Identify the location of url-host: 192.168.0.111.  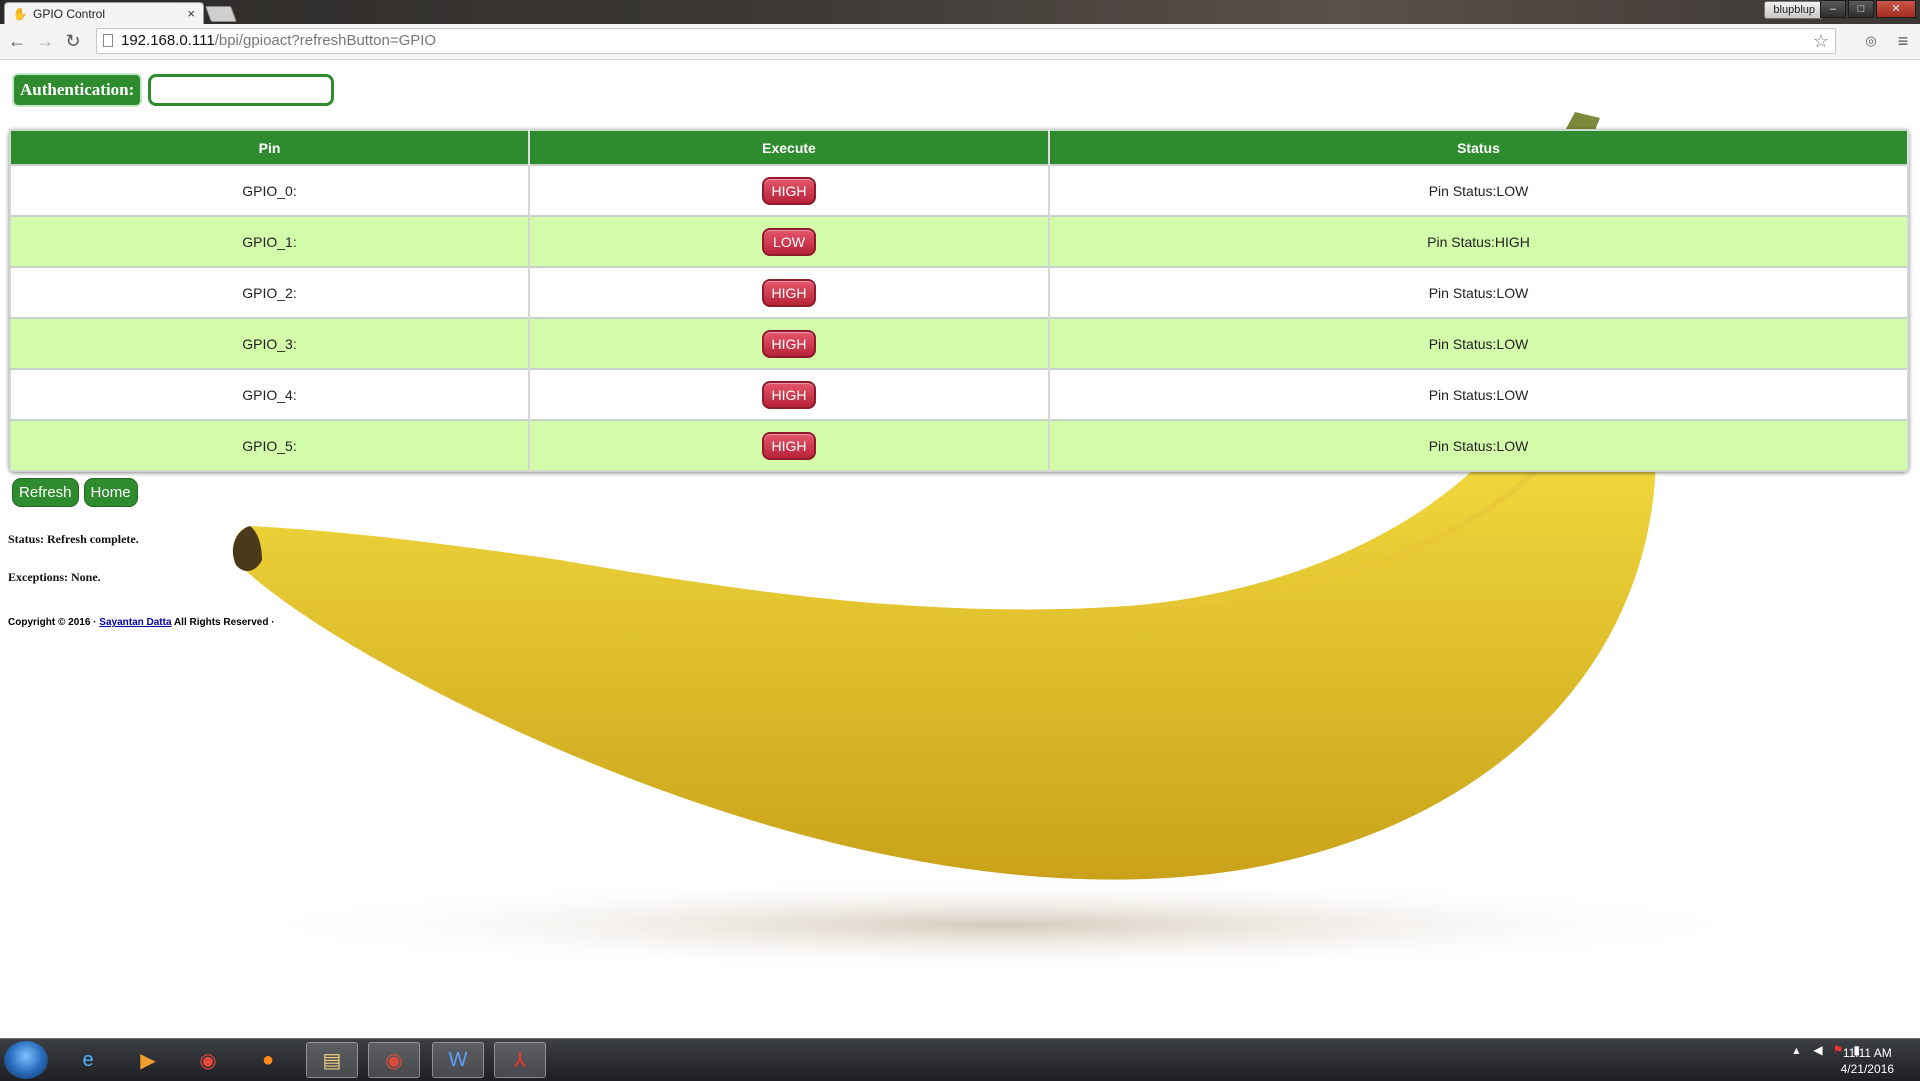
(168, 40).